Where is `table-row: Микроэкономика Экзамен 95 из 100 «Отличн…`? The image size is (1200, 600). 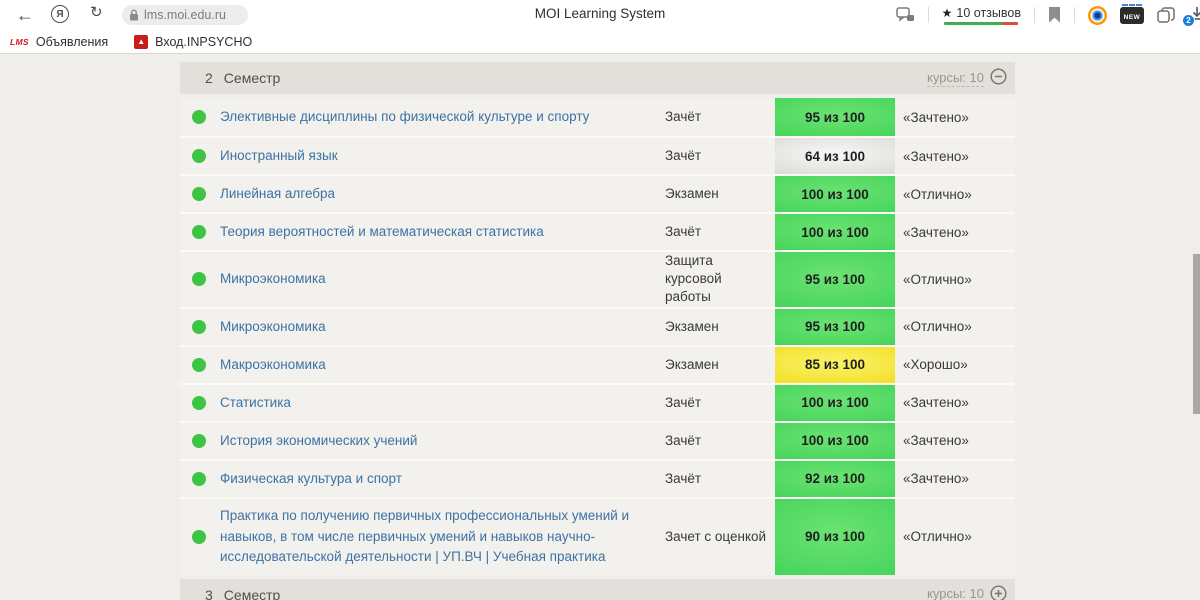 table-row: Микроэкономика Экзамен 95 из 100 «Отличн… is located at coordinates (597, 325).